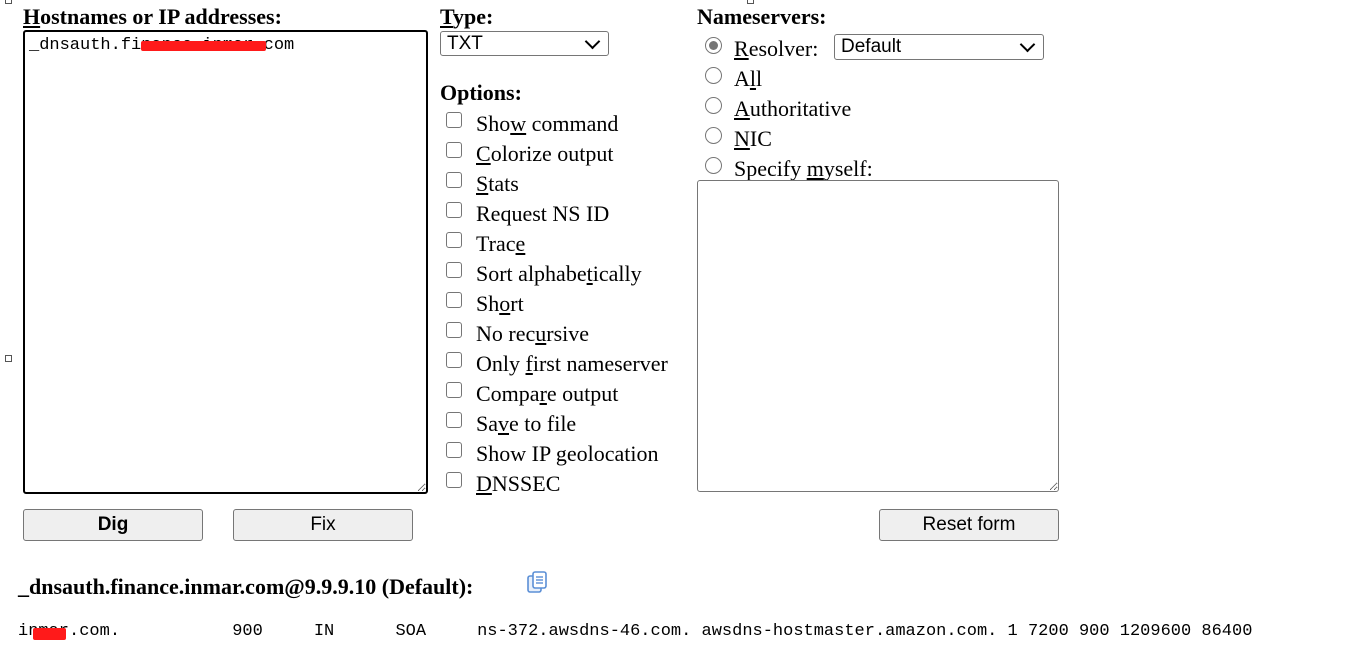 The width and height of the screenshot is (1366, 654). Describe the element at coordinates (501, 243) in the screenshot. I see `option-label: Trace` at that location.